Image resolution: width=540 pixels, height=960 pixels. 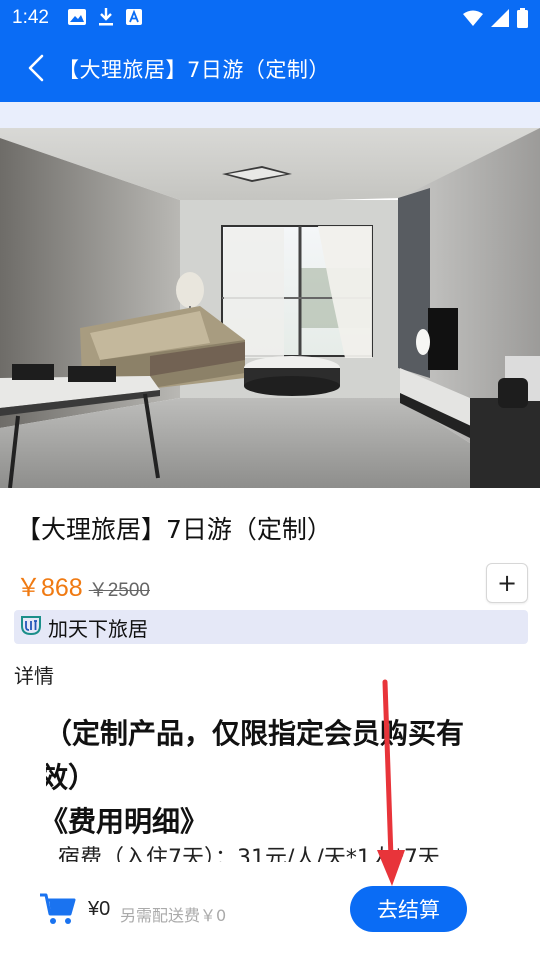 I want to click on chevron-left-icon, so click(x=36, y=68).